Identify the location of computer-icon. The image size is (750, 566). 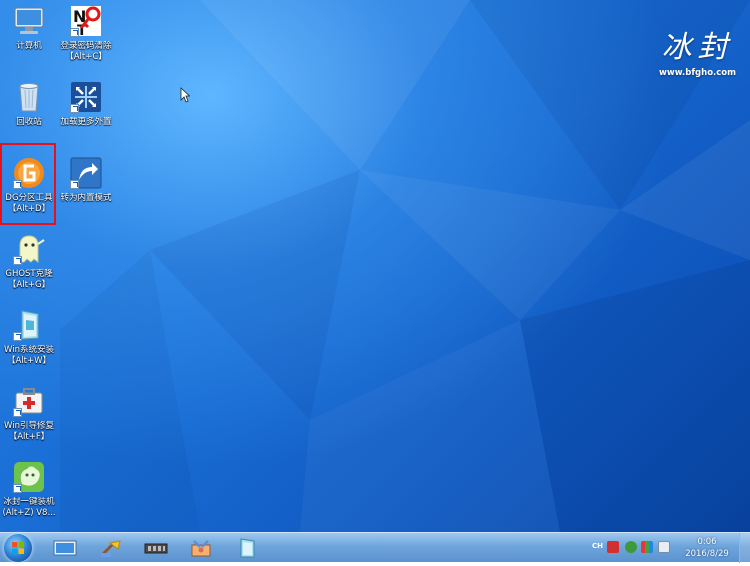
(29, 21).